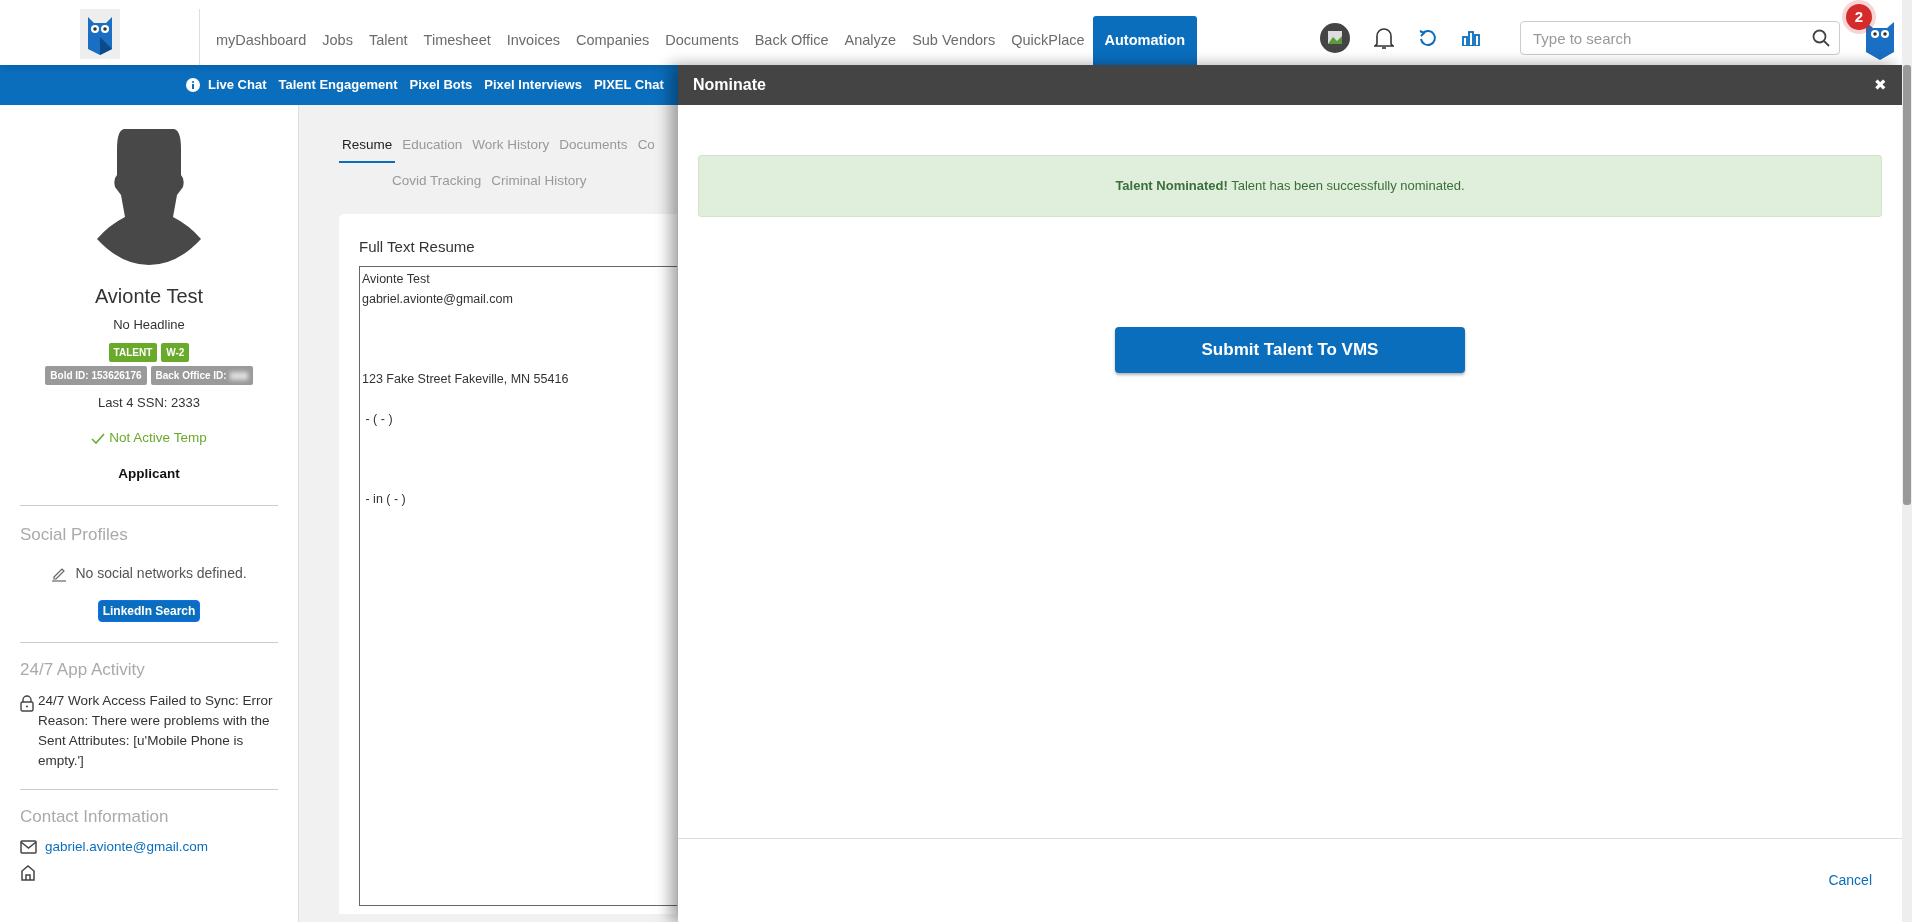 The height and width of the screenshot is (922, 1912). Describe the element at coordinates (261, 40) in the screenshot. I see `nav-link: myDashboard` at that location.